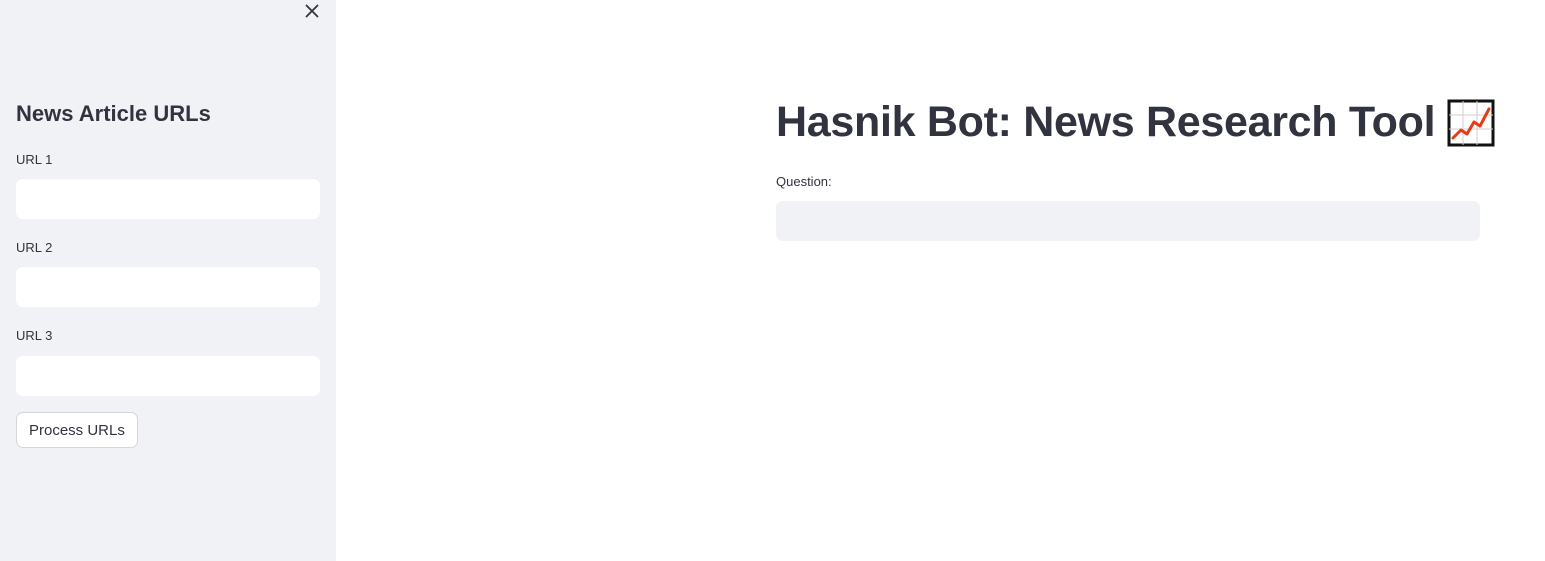 This screenshot has height=561, width=1545. I want to click on url-1-input, so click(168, 199).